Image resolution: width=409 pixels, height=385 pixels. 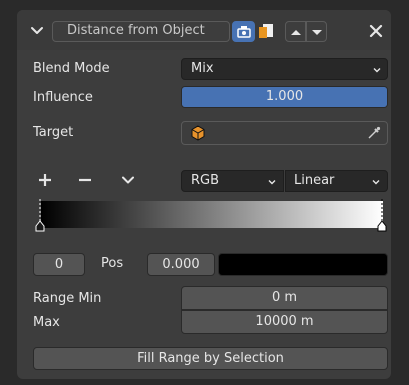 I want to click on color-mode-dropdown: RGB, so click(x=232, y=181).